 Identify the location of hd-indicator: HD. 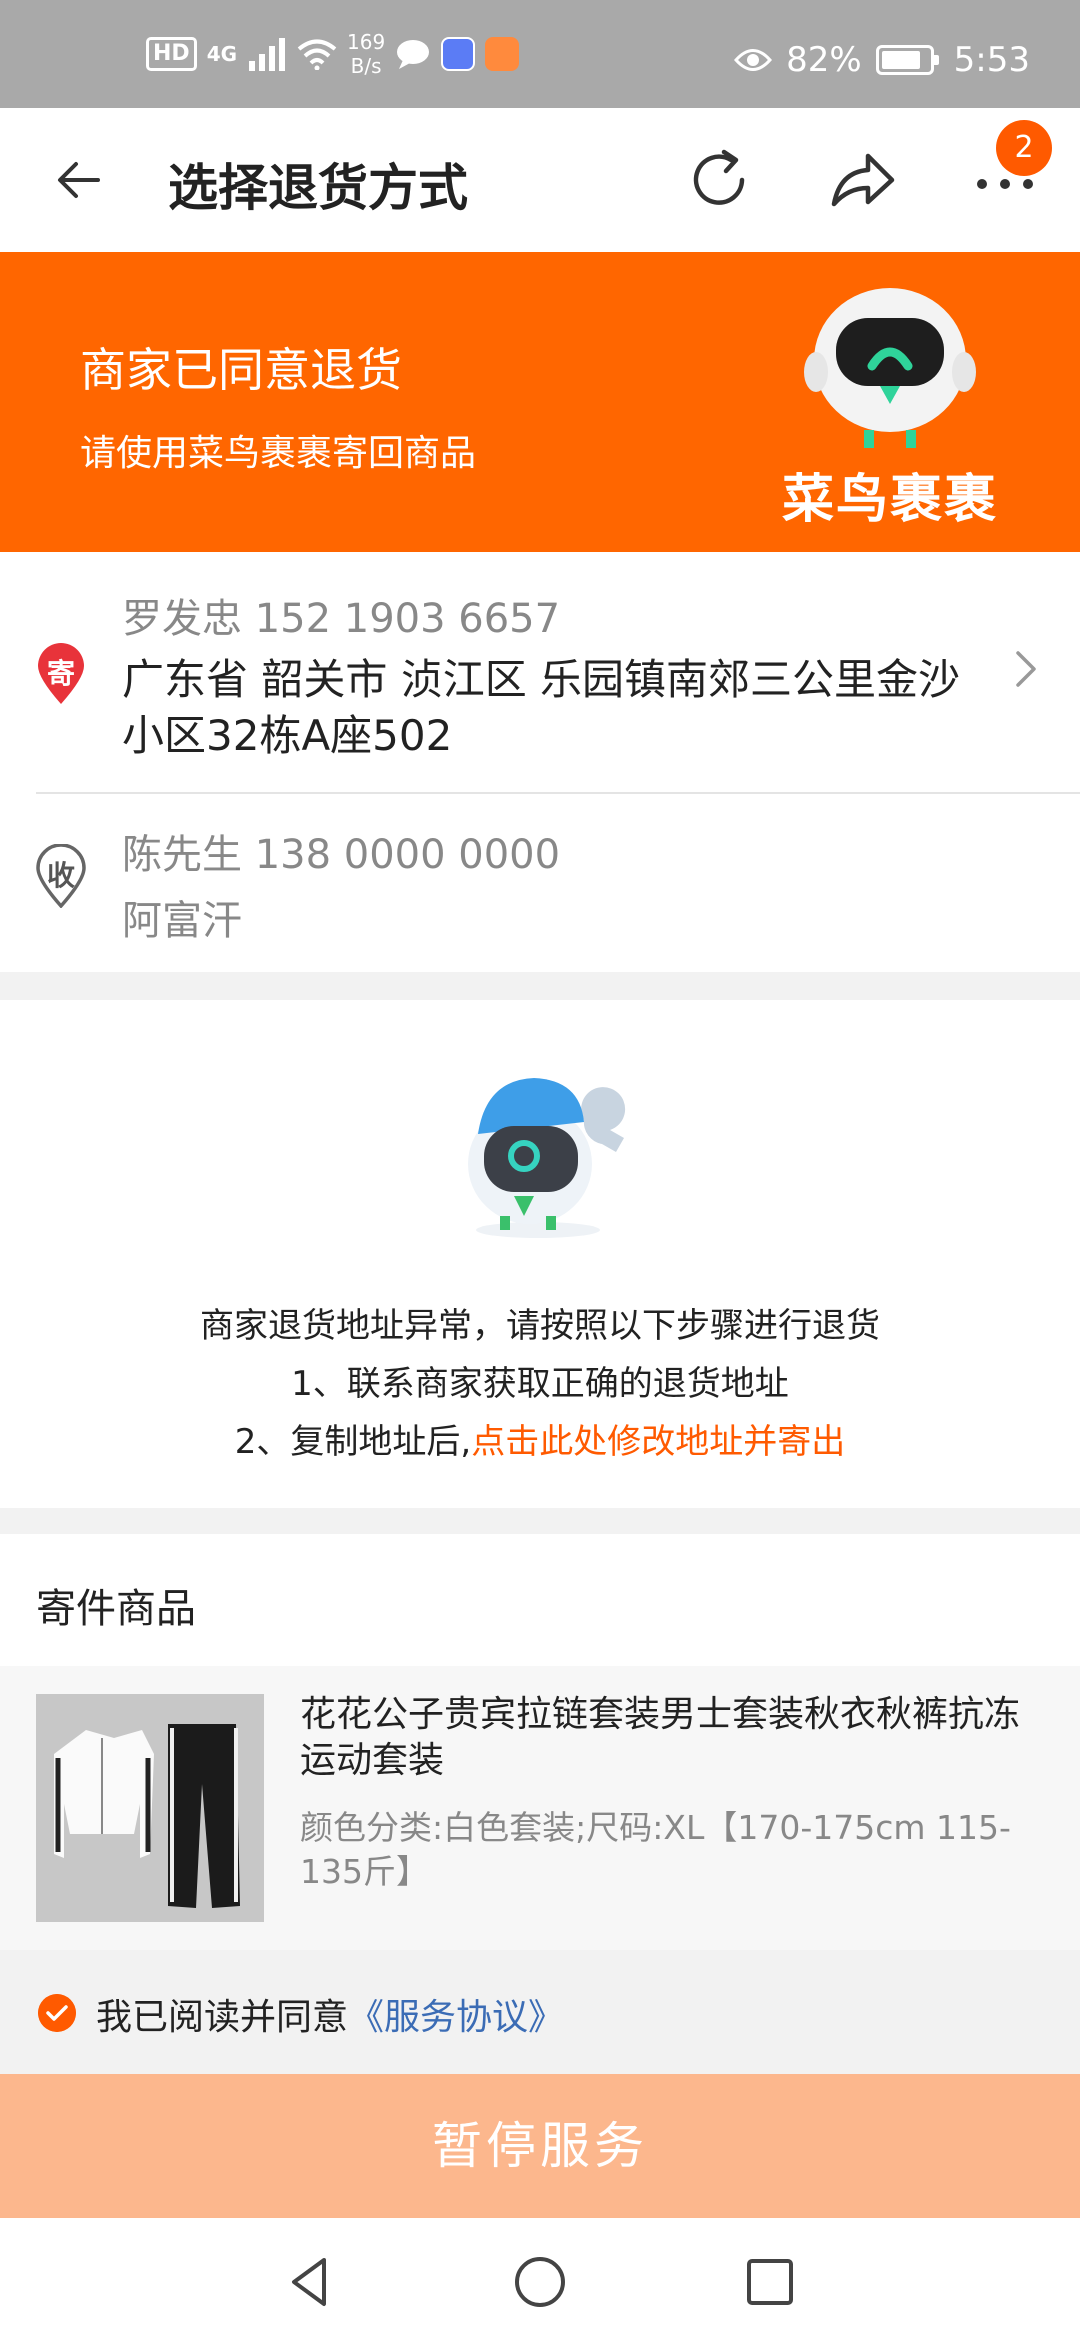
(171, 54).